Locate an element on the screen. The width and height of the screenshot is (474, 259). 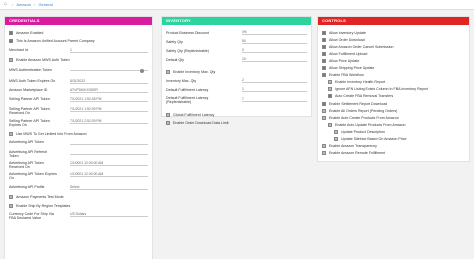
allow-inventory-update-checkbox is located at coordinates (324, 32).